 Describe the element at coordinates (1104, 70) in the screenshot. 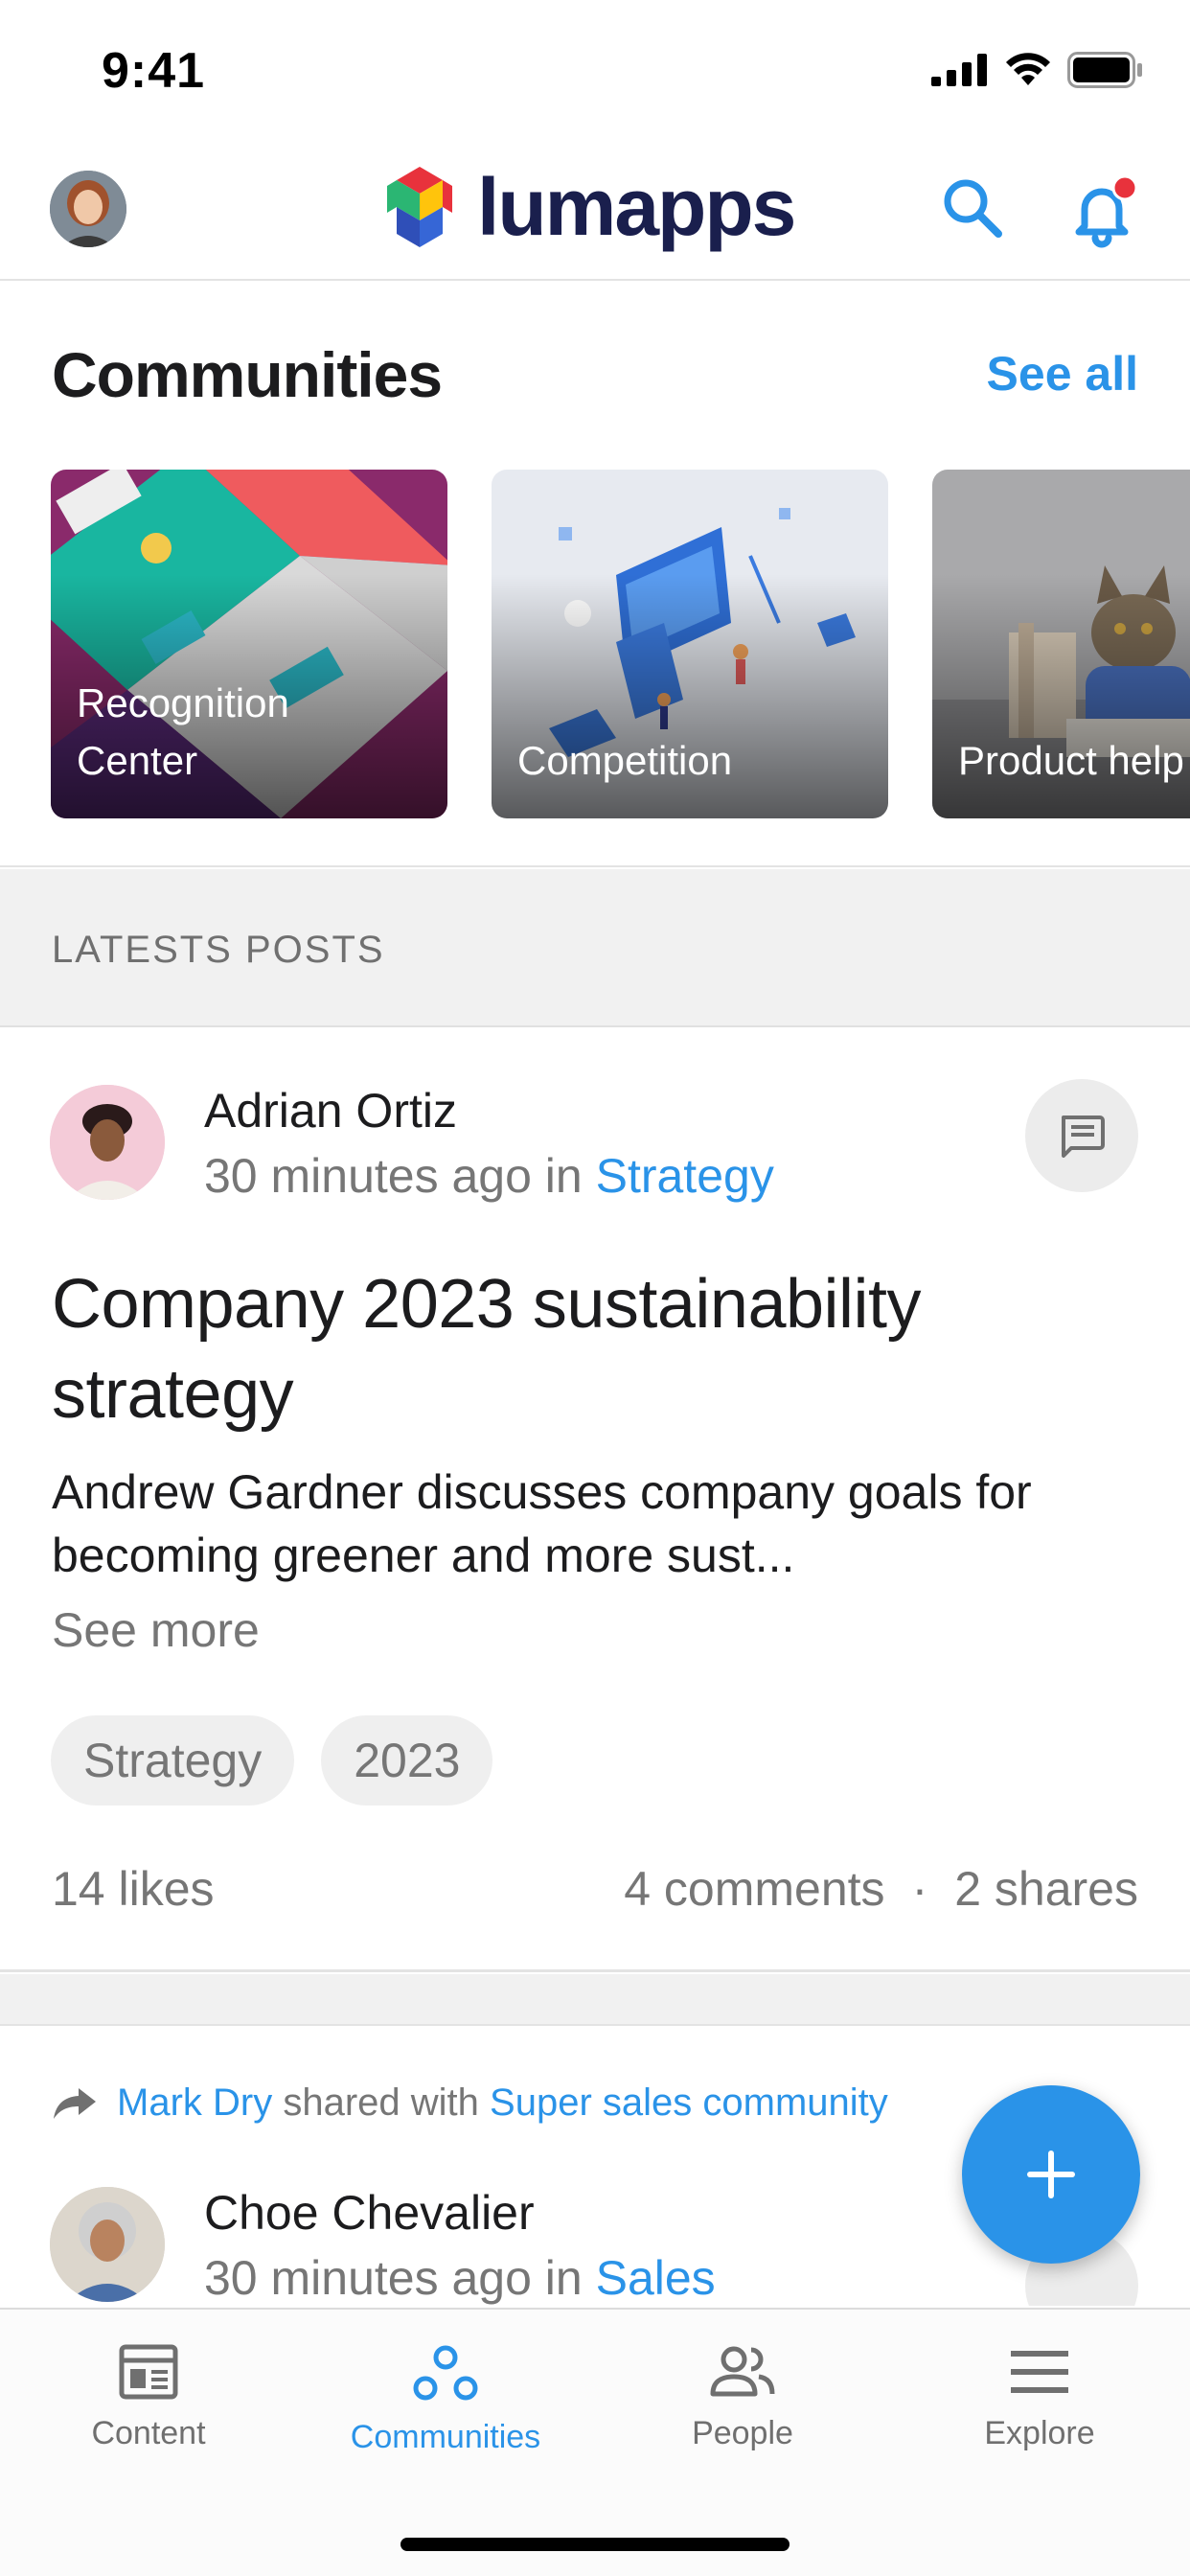

I see `battery-icon` at that location.